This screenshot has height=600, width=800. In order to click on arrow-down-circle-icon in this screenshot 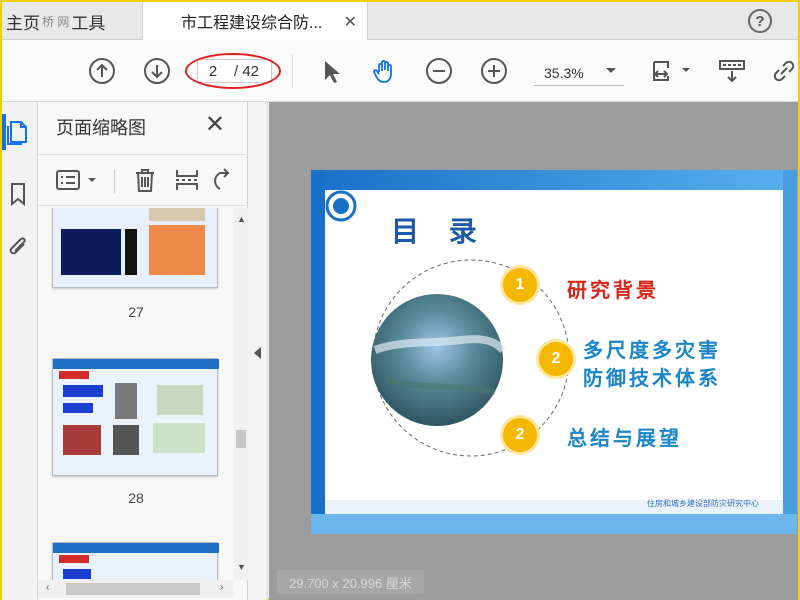, I will do `click(157, 71)`.